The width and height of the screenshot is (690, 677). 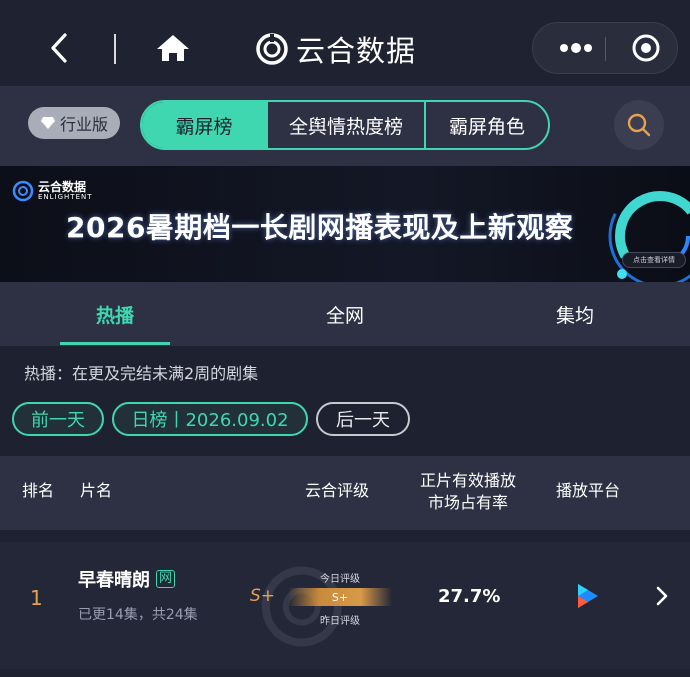 I want to click on ranking-toolbar: 行业版 霸屏榜 全舆情热度榜 霸屏角色, so click(x=345, y=126).